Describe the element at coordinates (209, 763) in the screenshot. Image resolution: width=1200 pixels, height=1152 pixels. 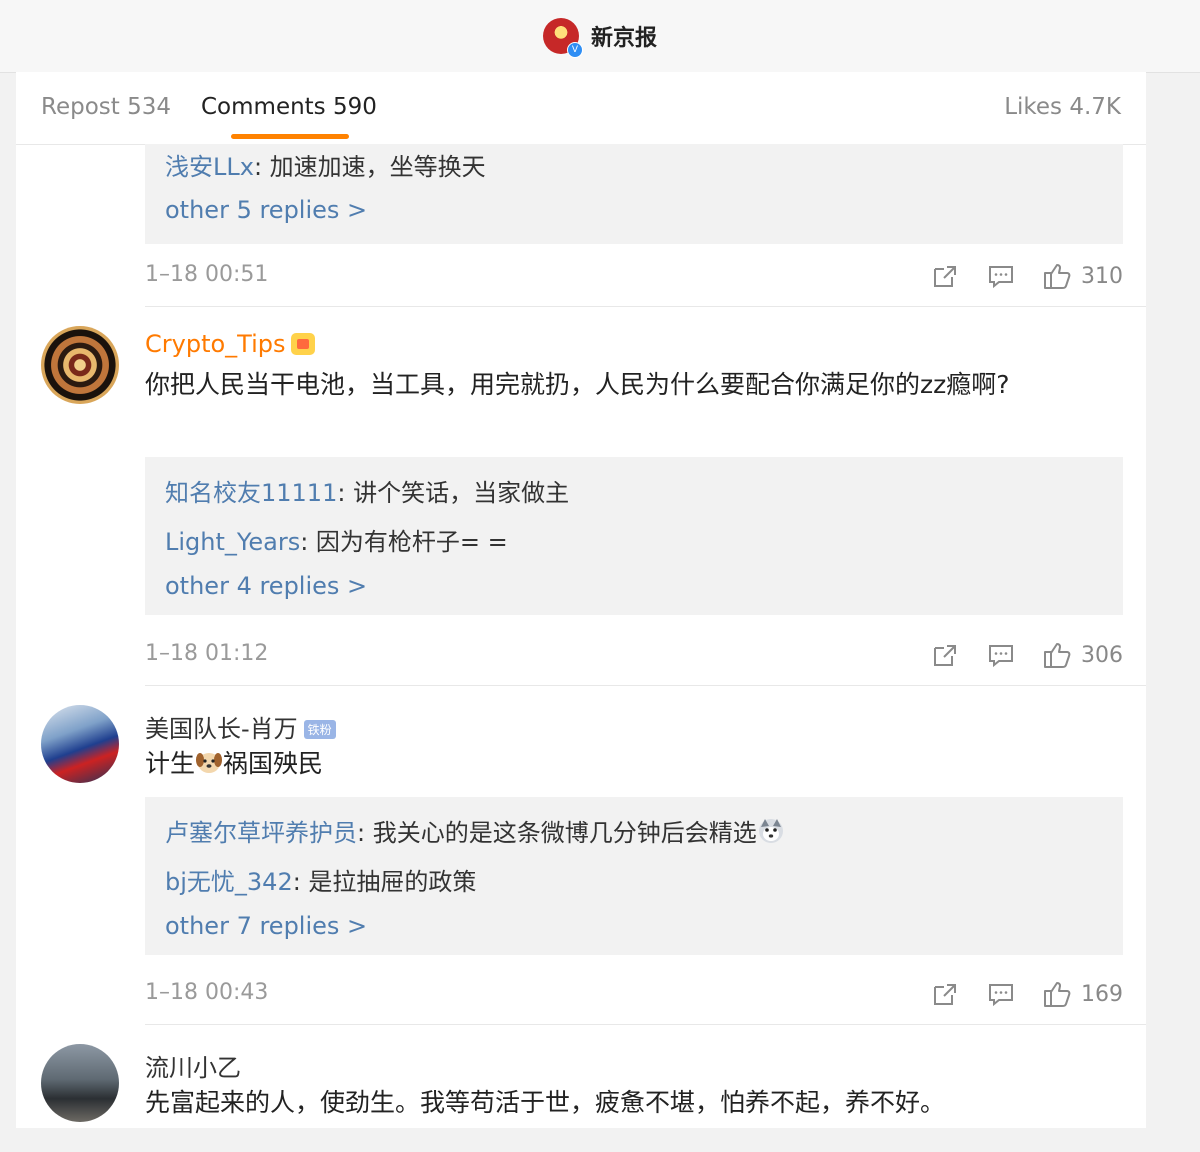
I see `dog-emoji` at that location.